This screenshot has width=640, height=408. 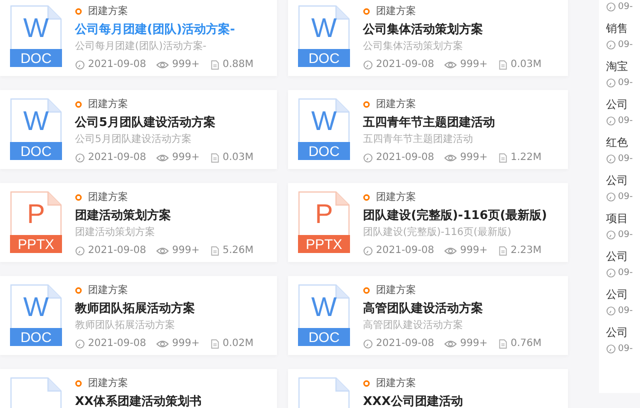 What do you see at coordinates (36, 214) in the screenshot?
I see `file-type-letter: P` at bounding box center [36, 214].